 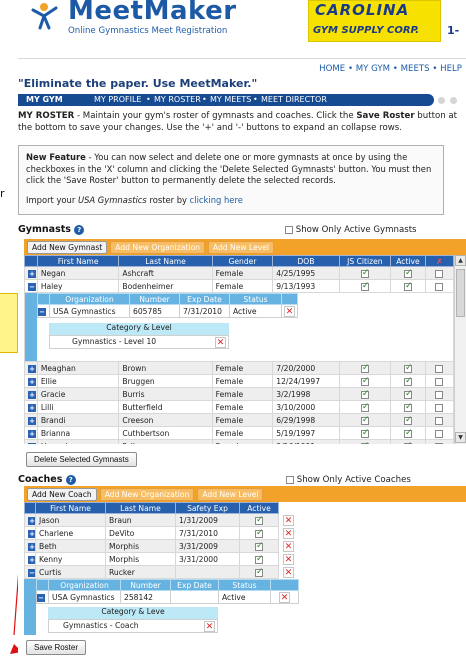 I want to click on first-name: Curtis, so click(x=70, y=572).